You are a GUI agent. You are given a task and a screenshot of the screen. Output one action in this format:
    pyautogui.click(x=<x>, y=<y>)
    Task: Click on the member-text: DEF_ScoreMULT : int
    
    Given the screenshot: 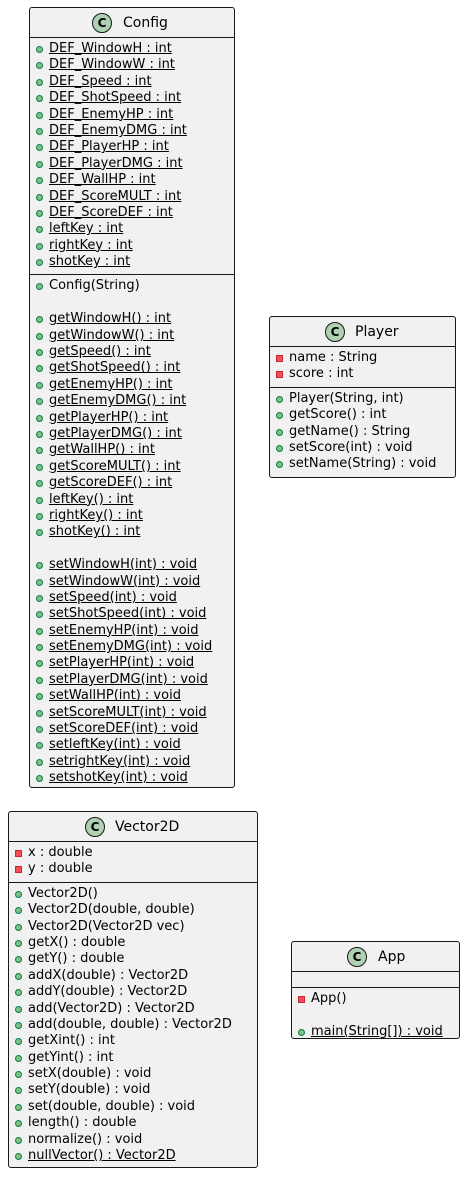 What is the action you would take?
    pyautogui.click(x=115, y=196)
    